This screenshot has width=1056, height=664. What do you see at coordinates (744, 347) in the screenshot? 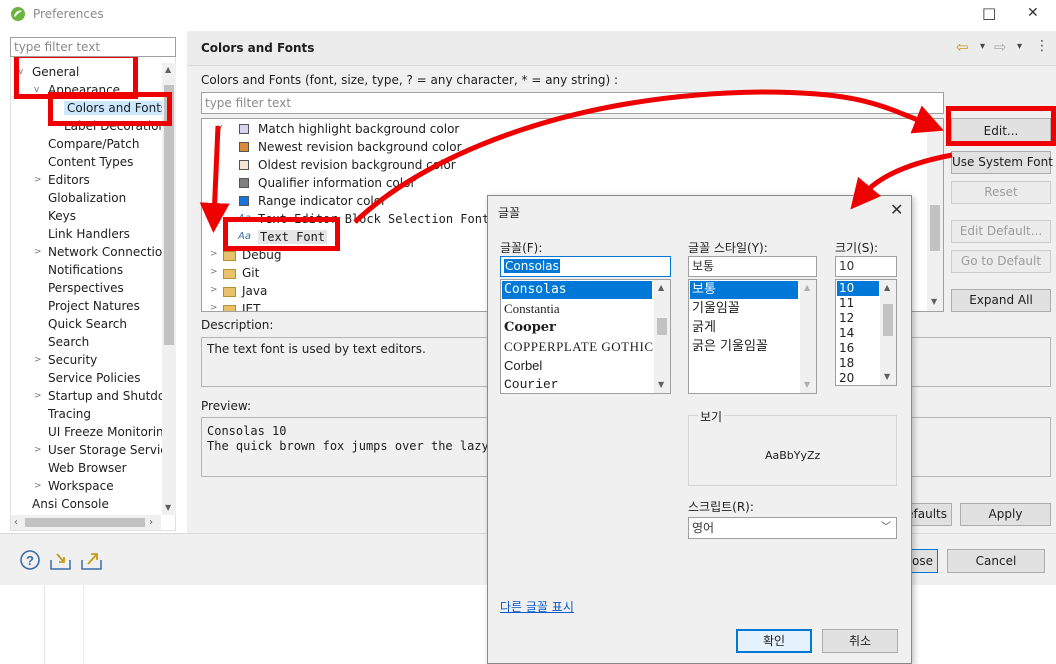
I see `list-item: 굵은 기울임꼴` at bounding box center [744, 347].